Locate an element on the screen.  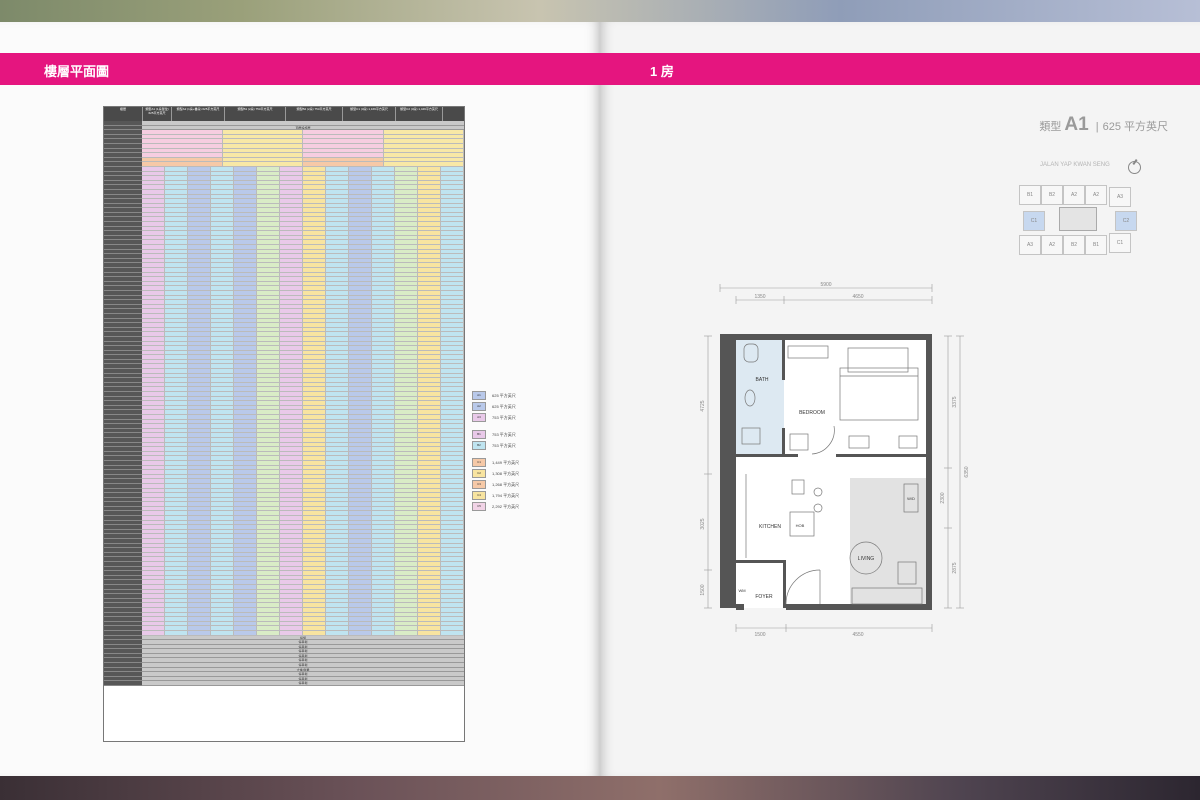
legend-label: 1,449 平方英尺 is located at coordinates (506, 462).